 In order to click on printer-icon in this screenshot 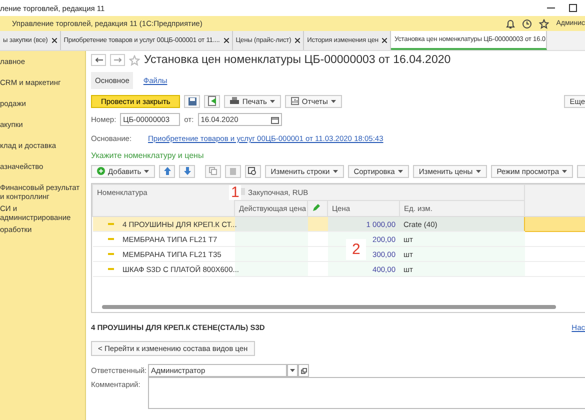, I will do `click(235, 101)`.